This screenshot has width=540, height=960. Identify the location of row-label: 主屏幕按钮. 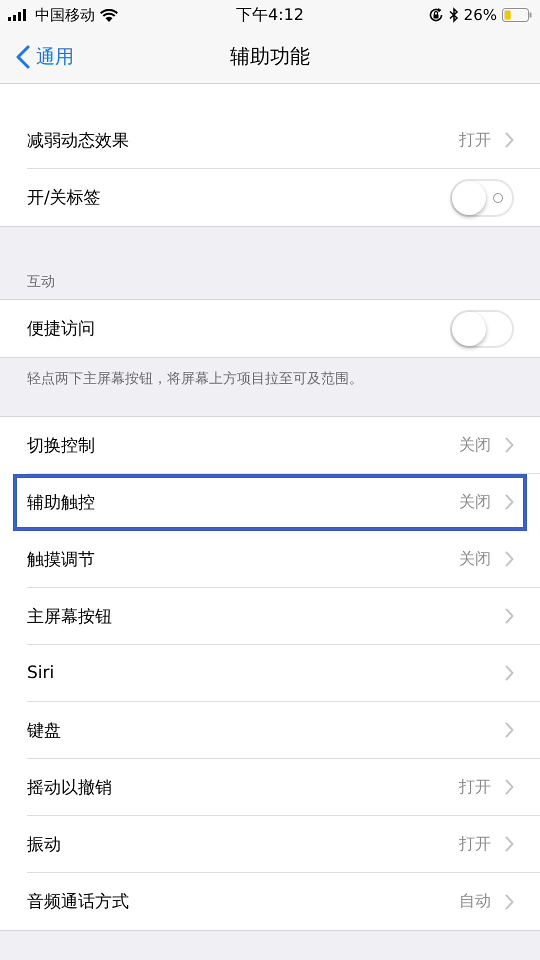
(69, 617).